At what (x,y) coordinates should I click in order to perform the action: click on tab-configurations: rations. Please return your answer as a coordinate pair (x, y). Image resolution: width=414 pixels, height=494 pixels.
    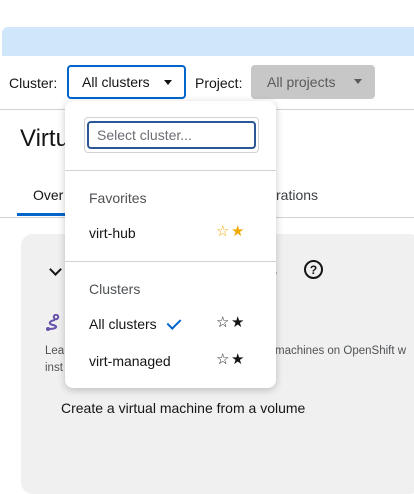
    Looking at the image, I should click on (297, 195).